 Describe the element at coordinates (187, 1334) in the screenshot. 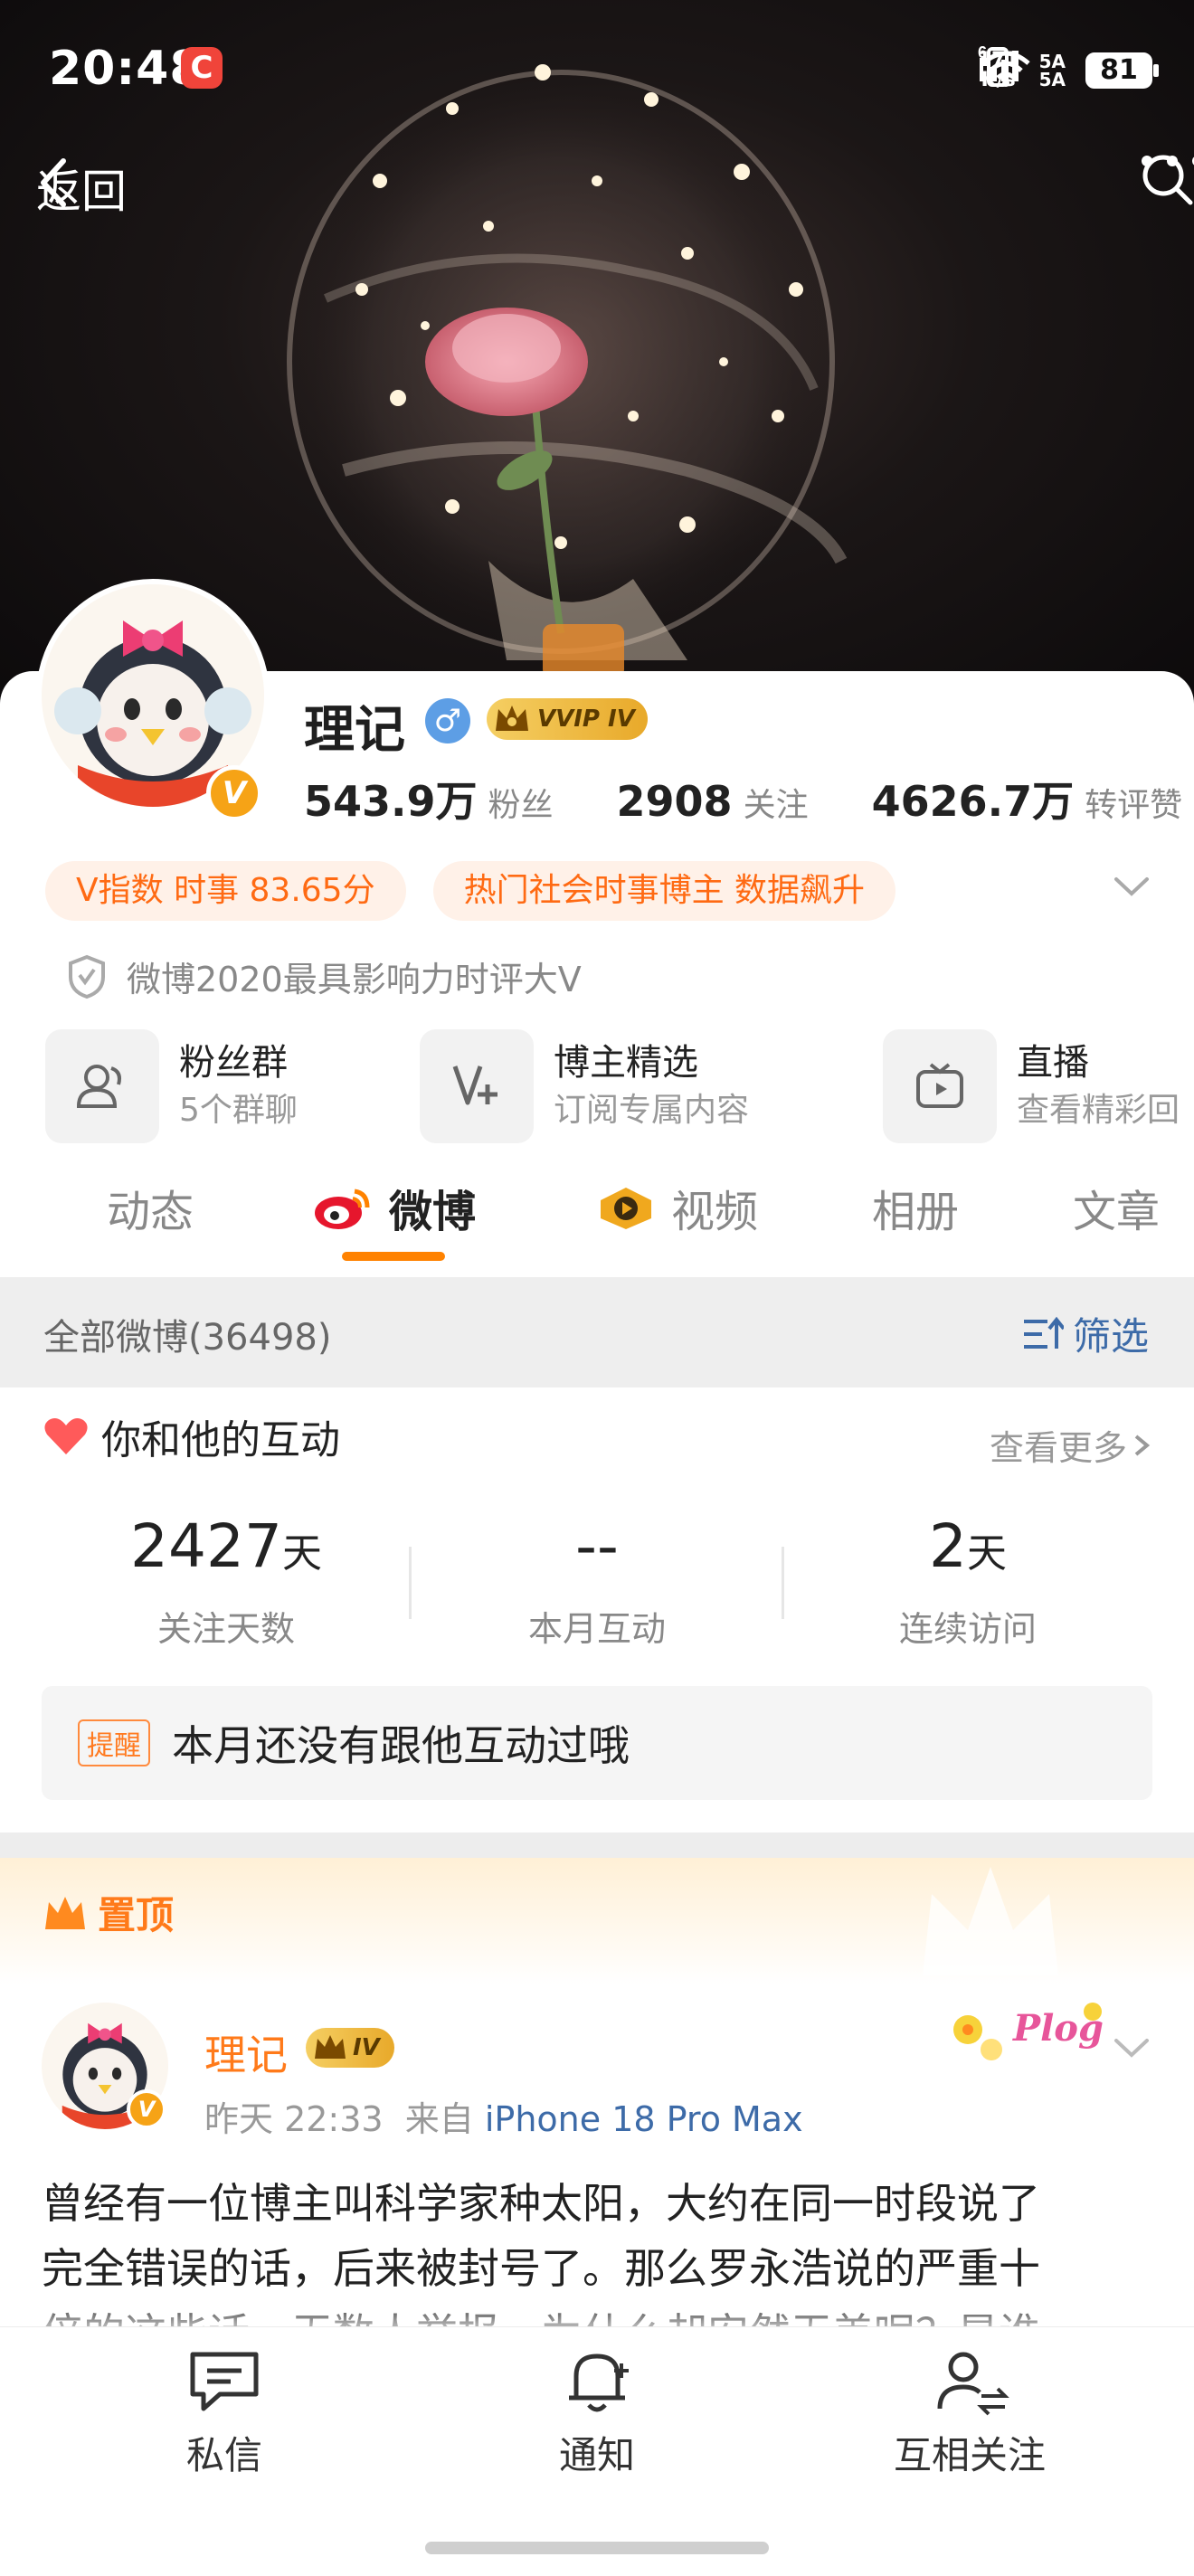

I see `all-weibo-count: 全部微博(36498)` at that location.